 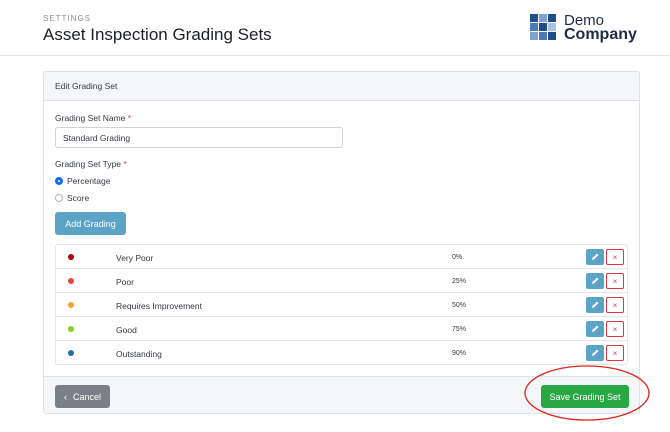 What do you see at coordinates (459, 281) in the screenshot?
I see `grade-value: 25%` at bounding box center [459, 281].